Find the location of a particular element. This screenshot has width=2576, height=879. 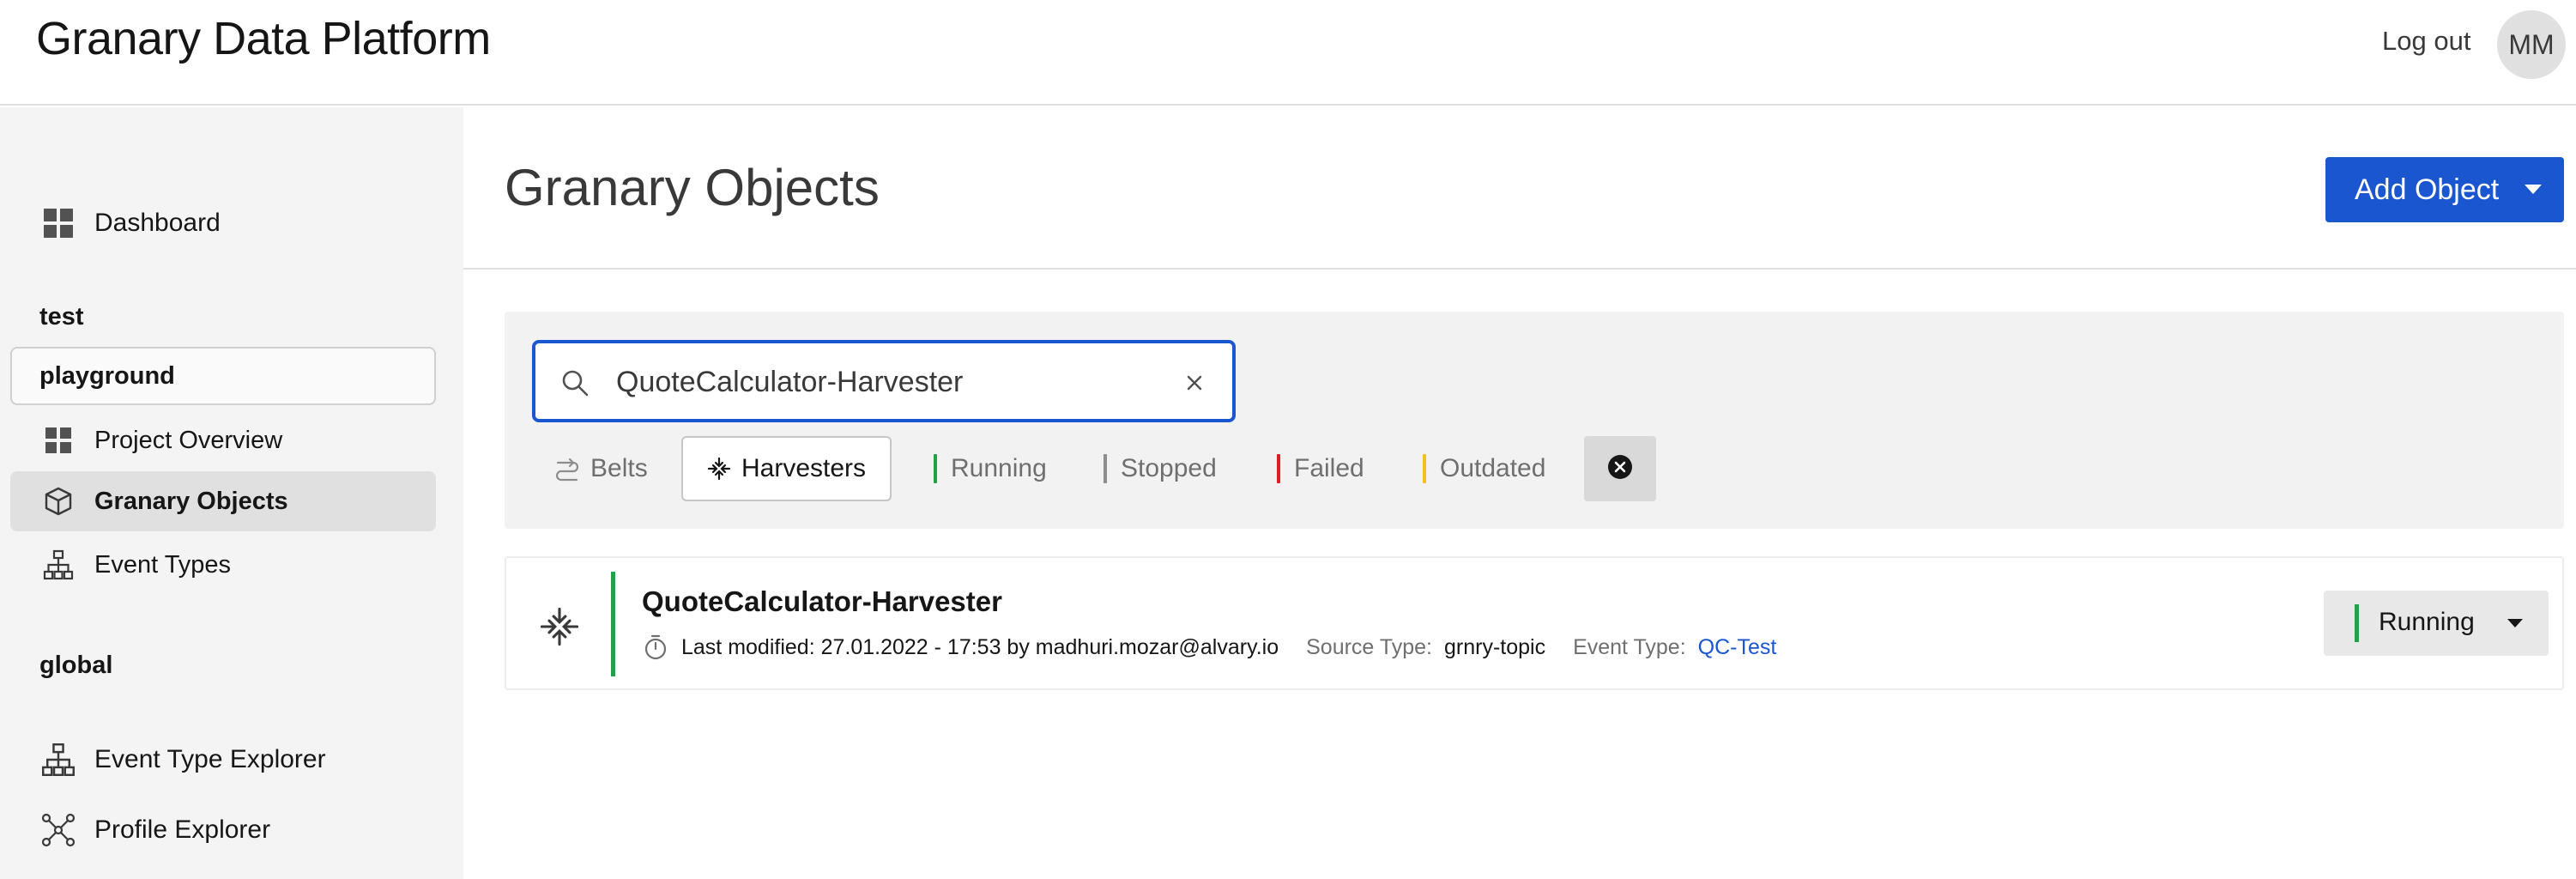

filter-chip-label: Stopped is located at coordinates (1169, 468).